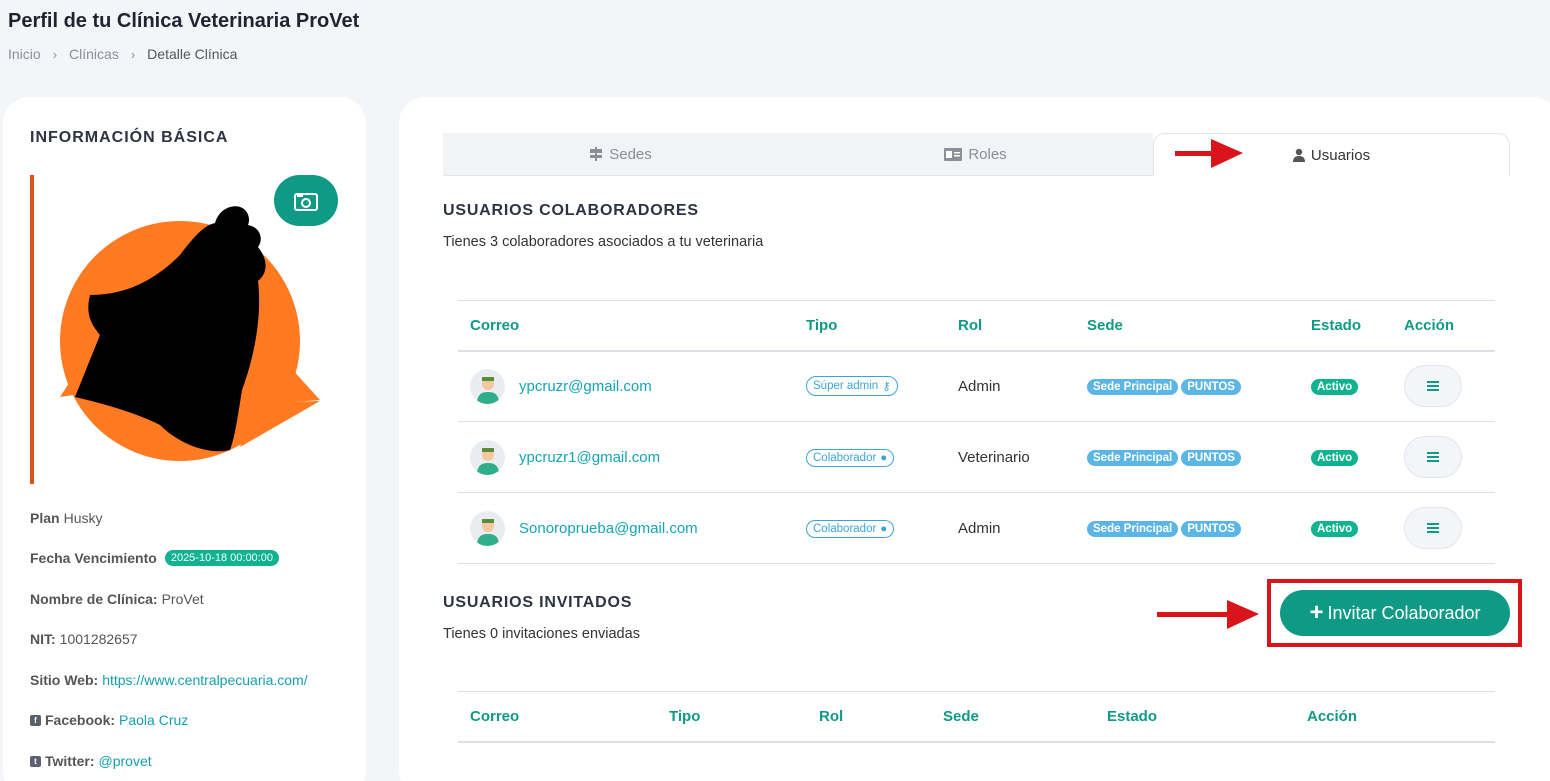 The image size is (1550, 781). Describe the element at coordinates (64, 680) in the screenshot. I see `website-label: Sitio Web:` at that location.